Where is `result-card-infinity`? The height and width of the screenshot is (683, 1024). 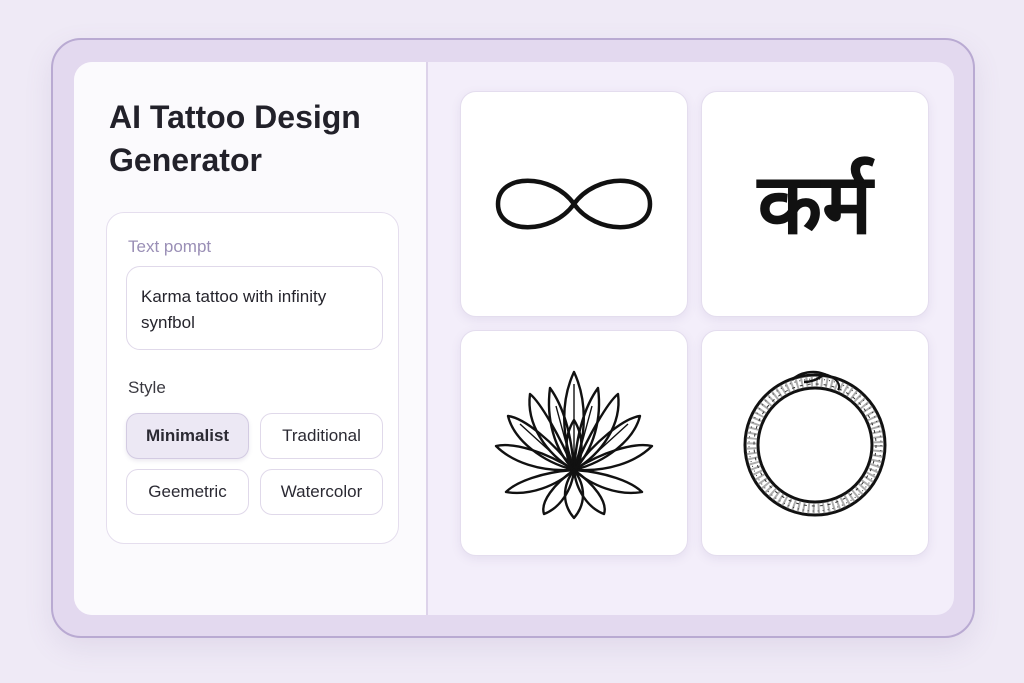
result-card-infinity is located at coordinates (574, 204).